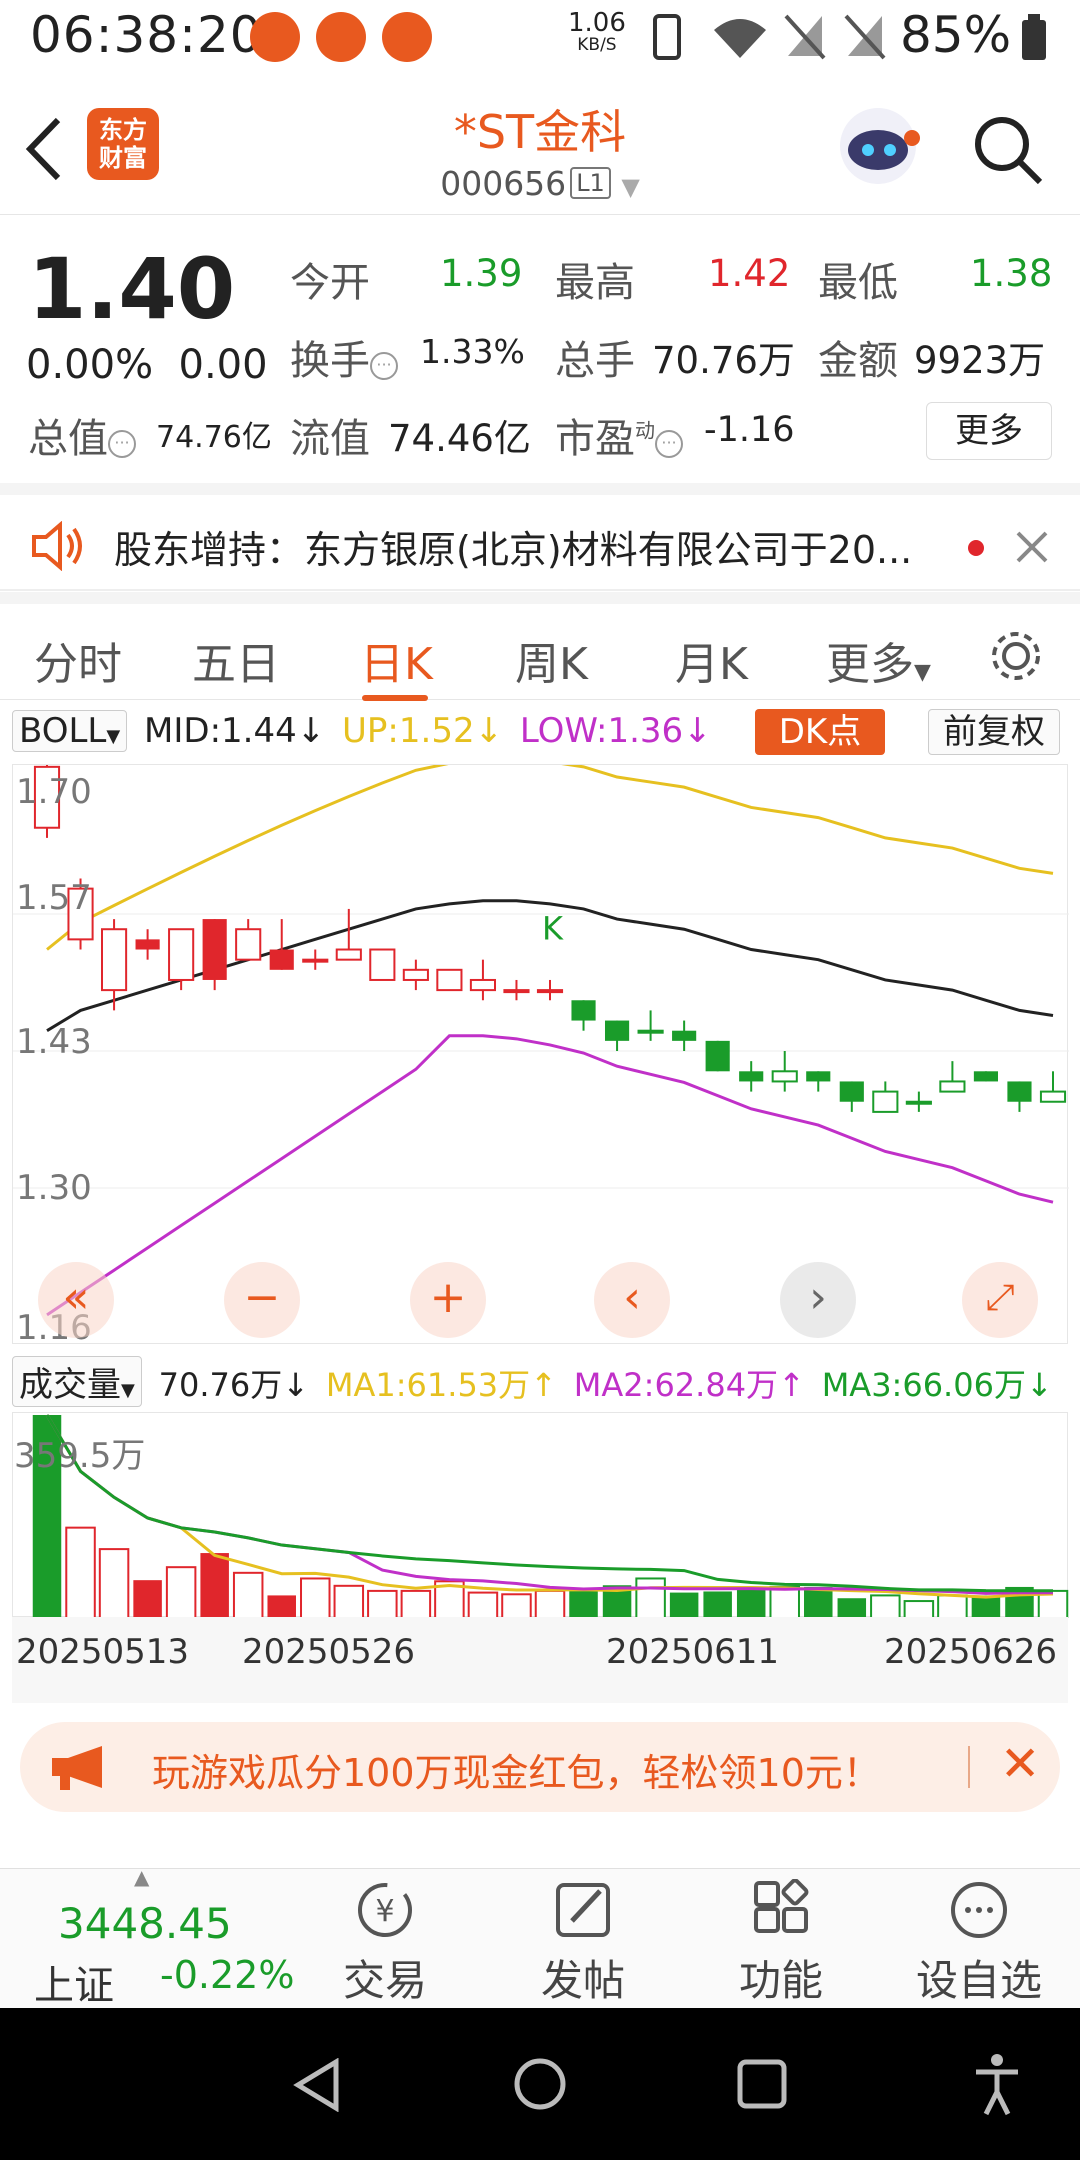  Describe the element at coordinates (423, 731) in the screenshot. I see `boll-up: UP:1.52↓` at that location.